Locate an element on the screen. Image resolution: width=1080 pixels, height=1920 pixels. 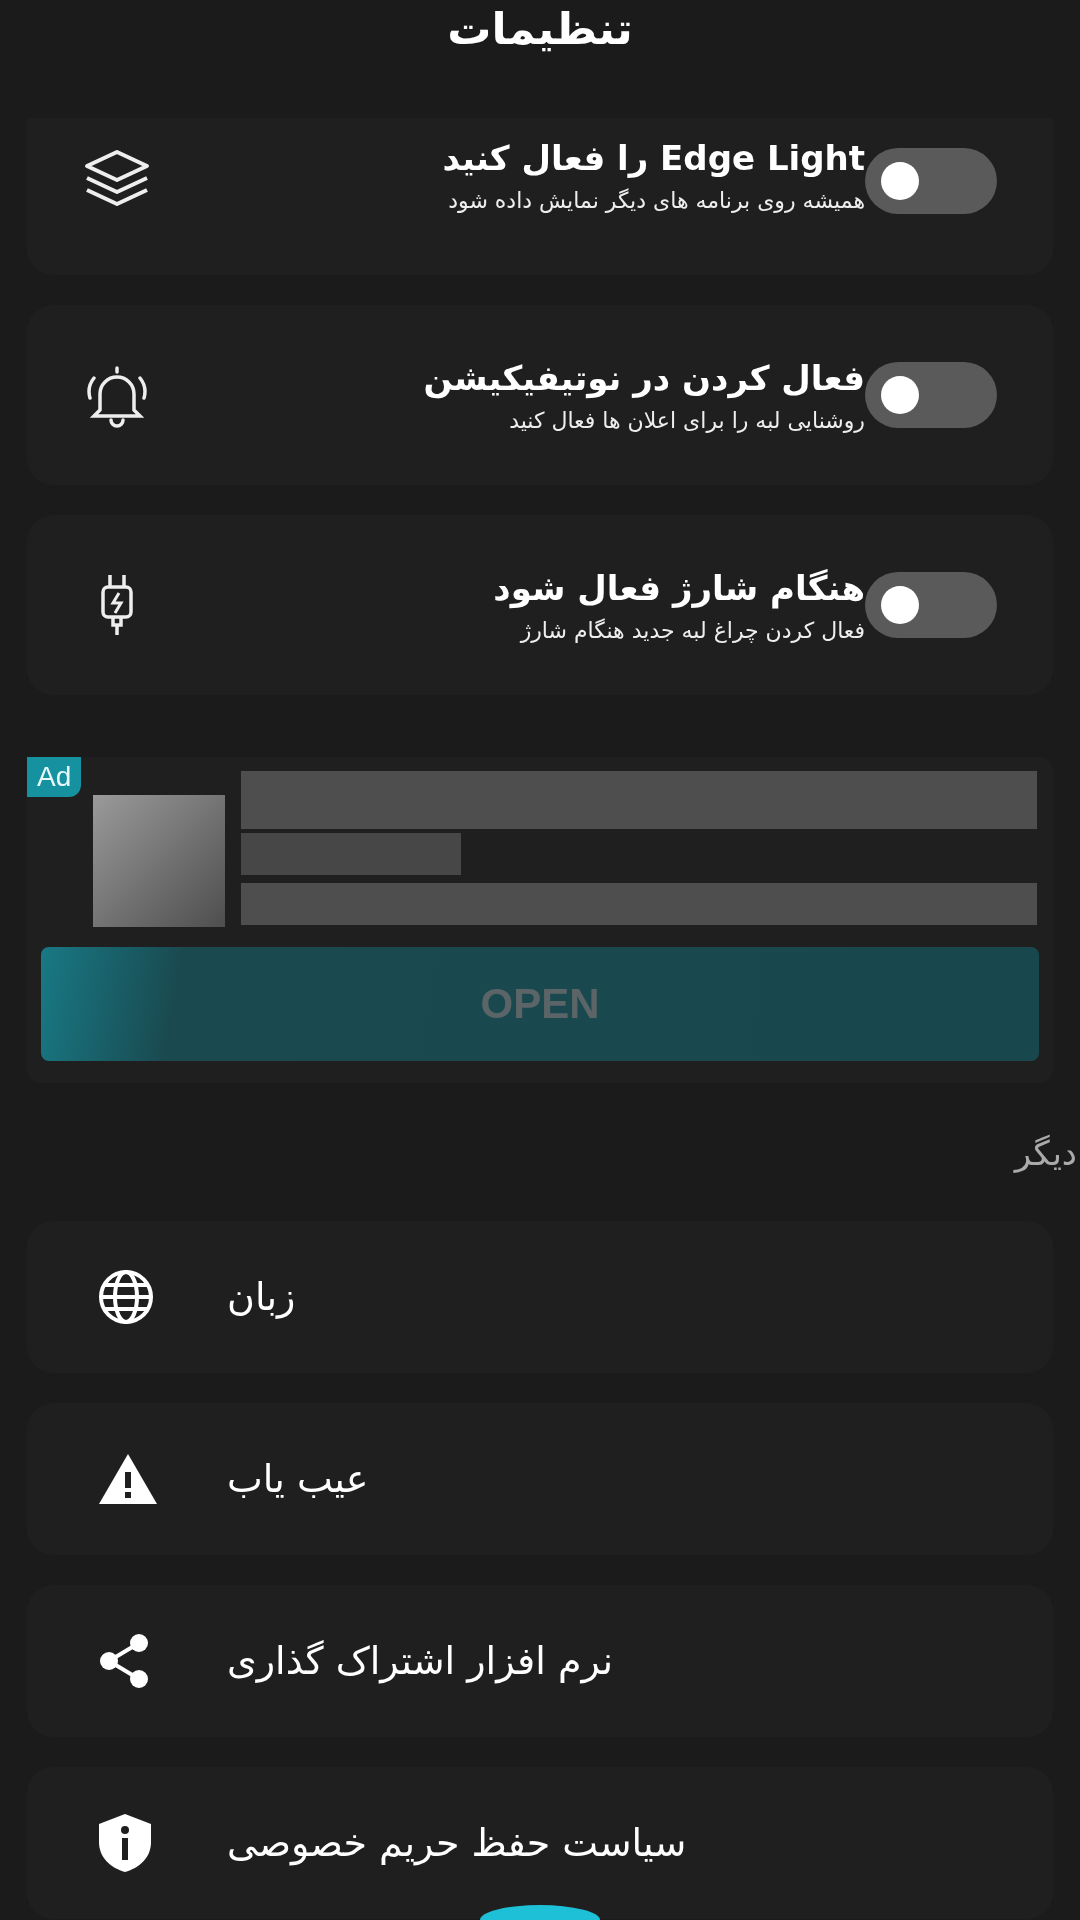
shield-info-icon is located at coordinates (125, 1843).